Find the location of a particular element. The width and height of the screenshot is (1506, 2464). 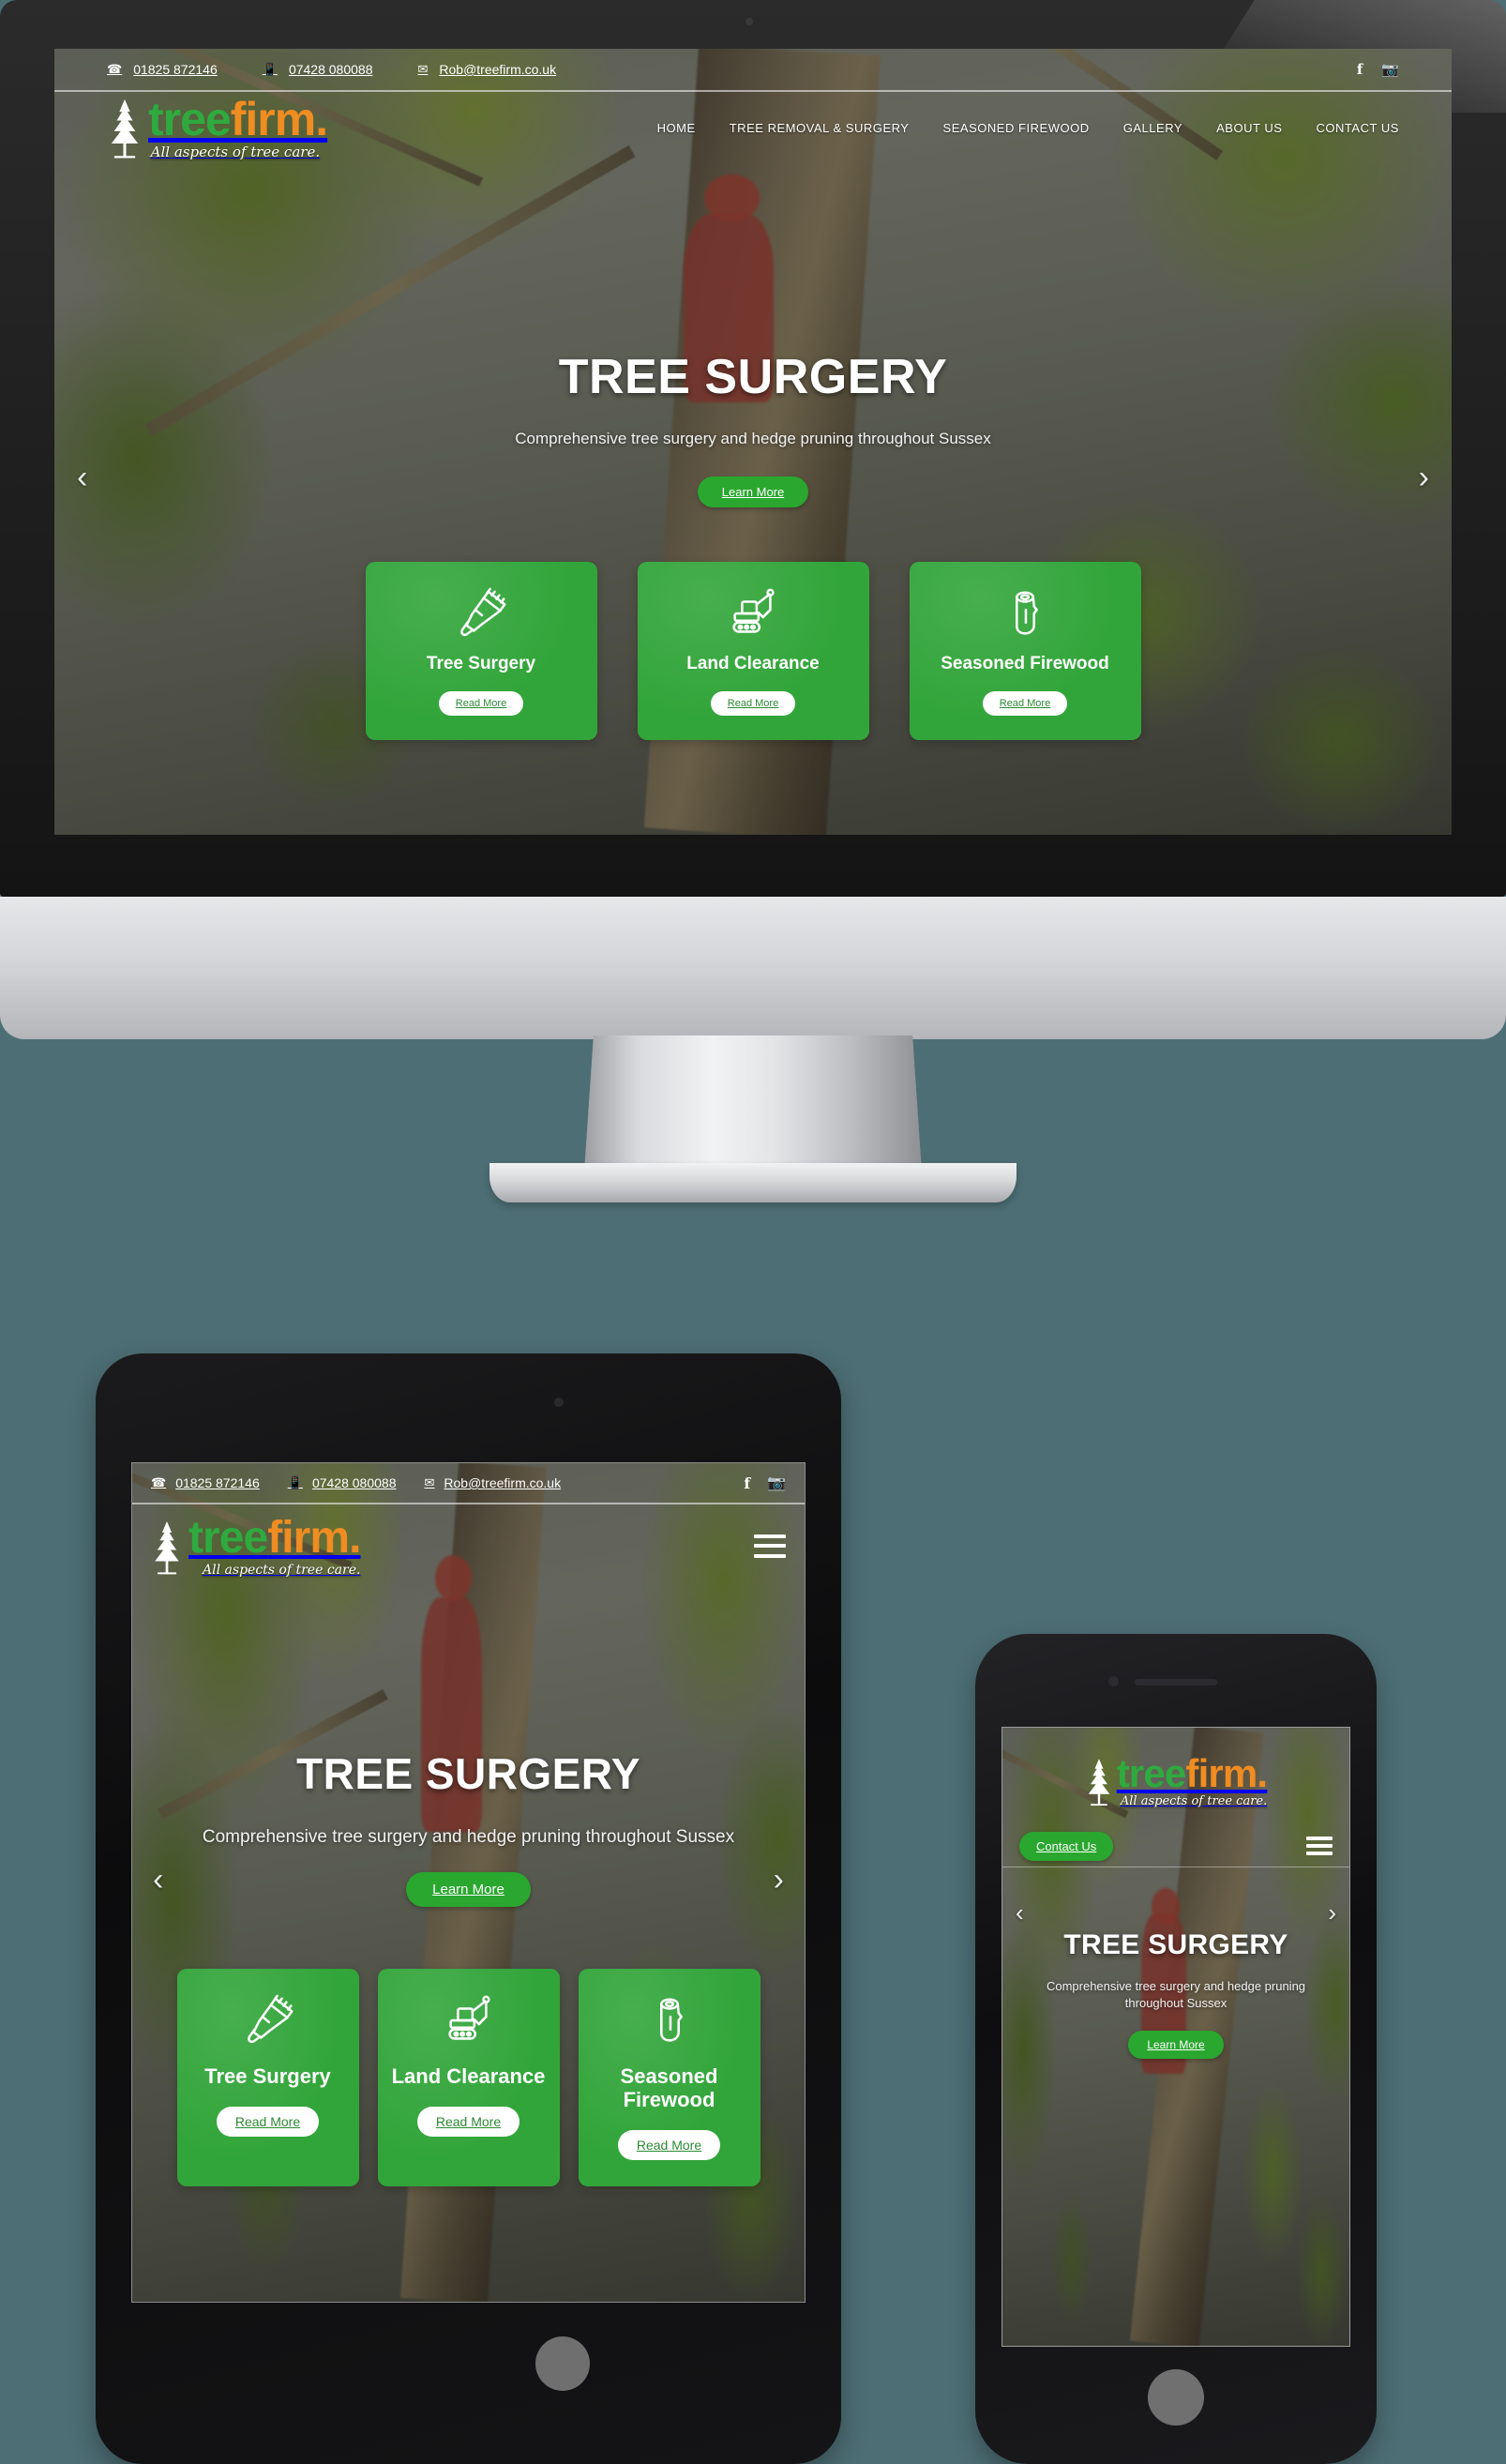

nav-item-tree-removal-surgery: TREE REMOVAL & SURGERY is located at coordinates (820, 128).